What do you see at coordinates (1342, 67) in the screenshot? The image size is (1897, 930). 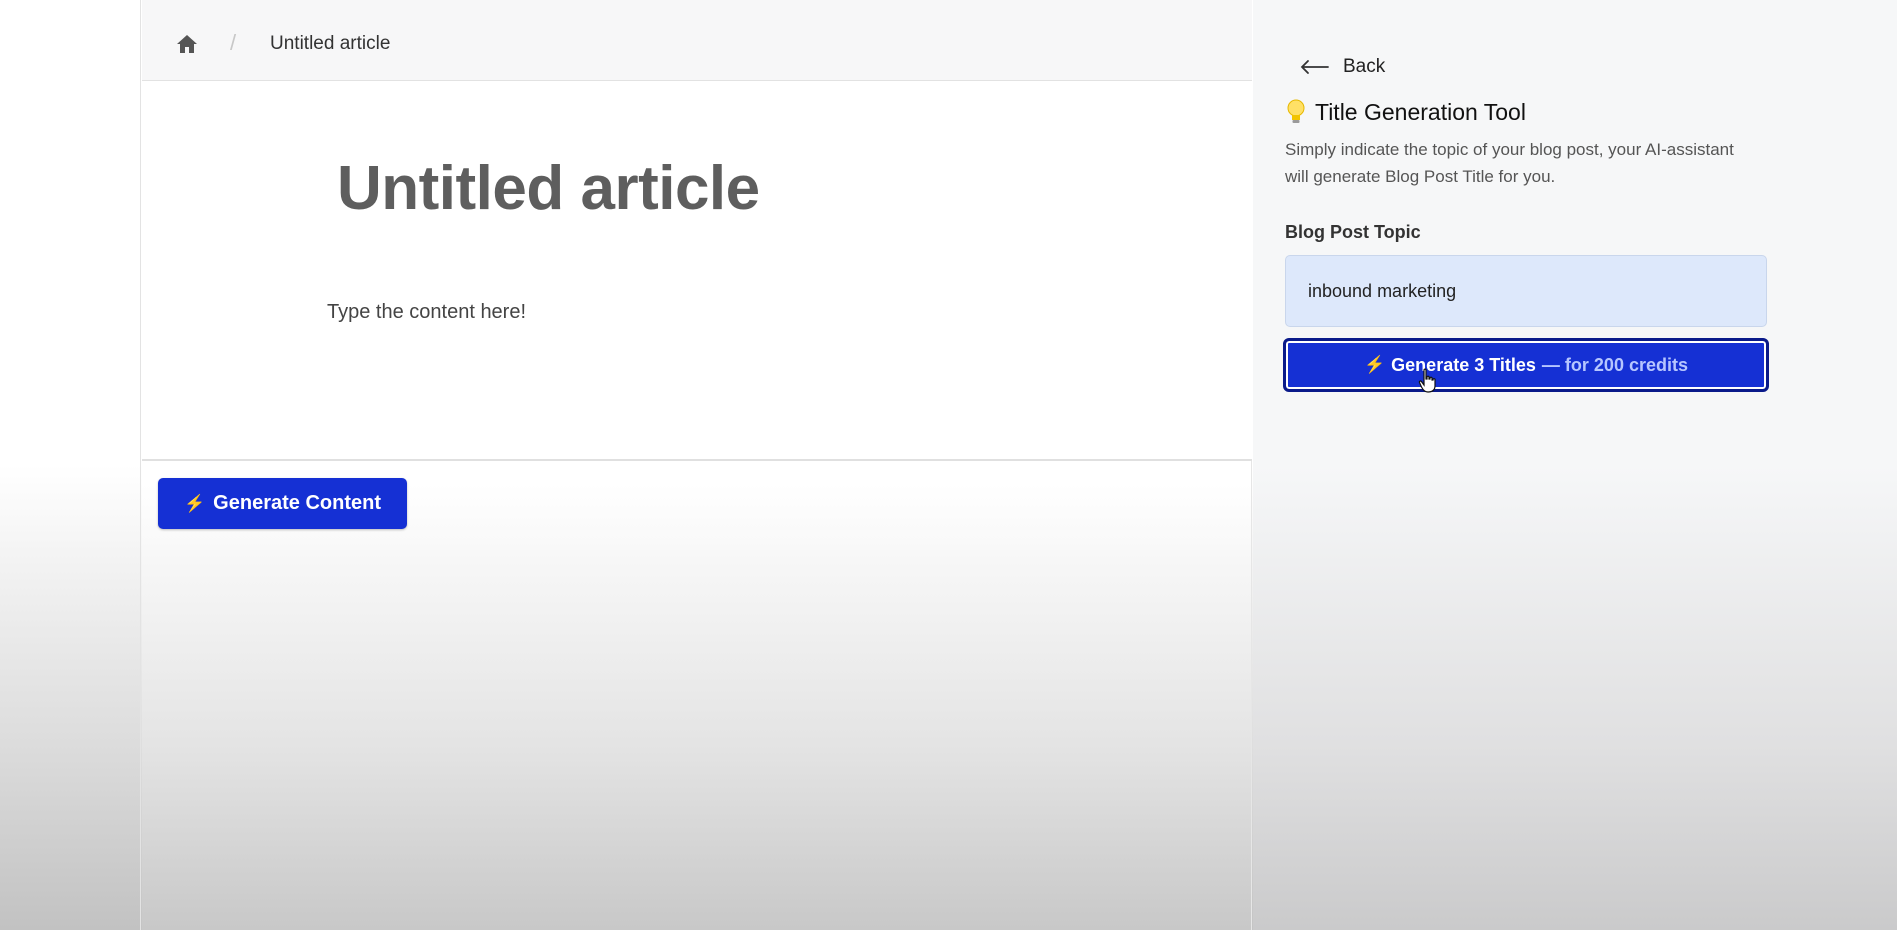 I see `back-button: Back` at bounding box center [1342, 67].